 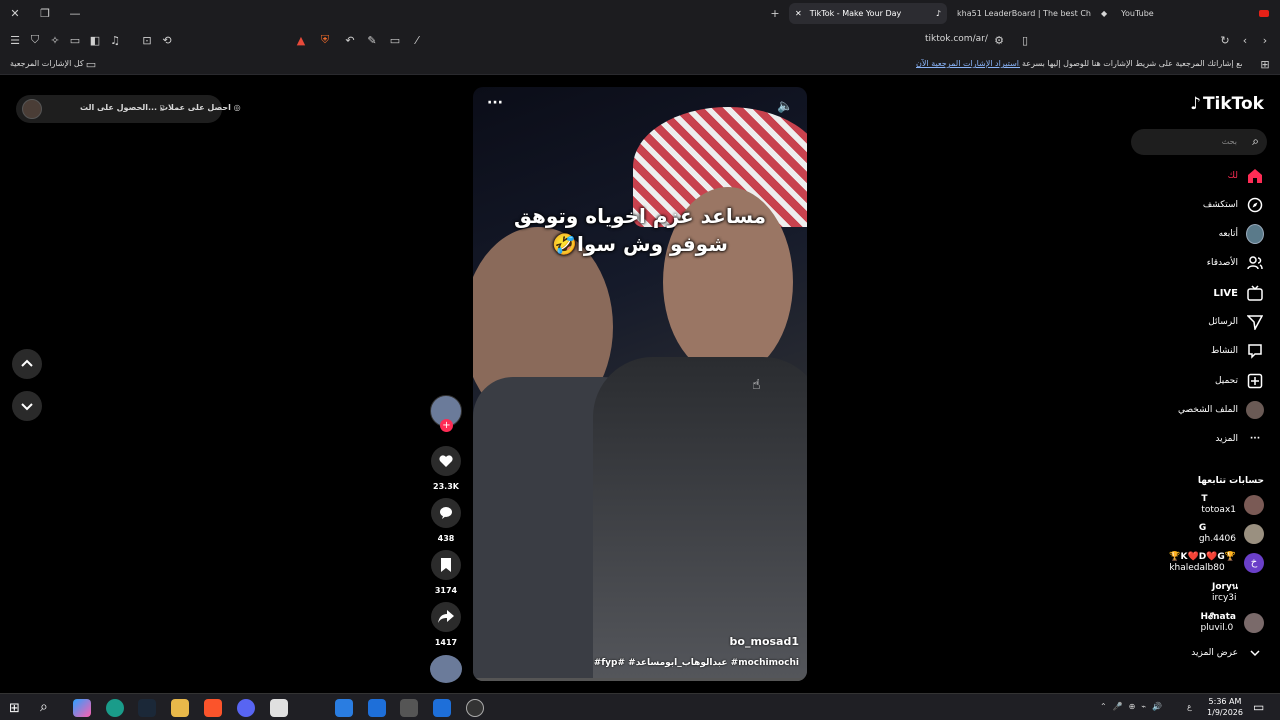 I want to click on like-action: 23.3K, so click(x=446, y=468).